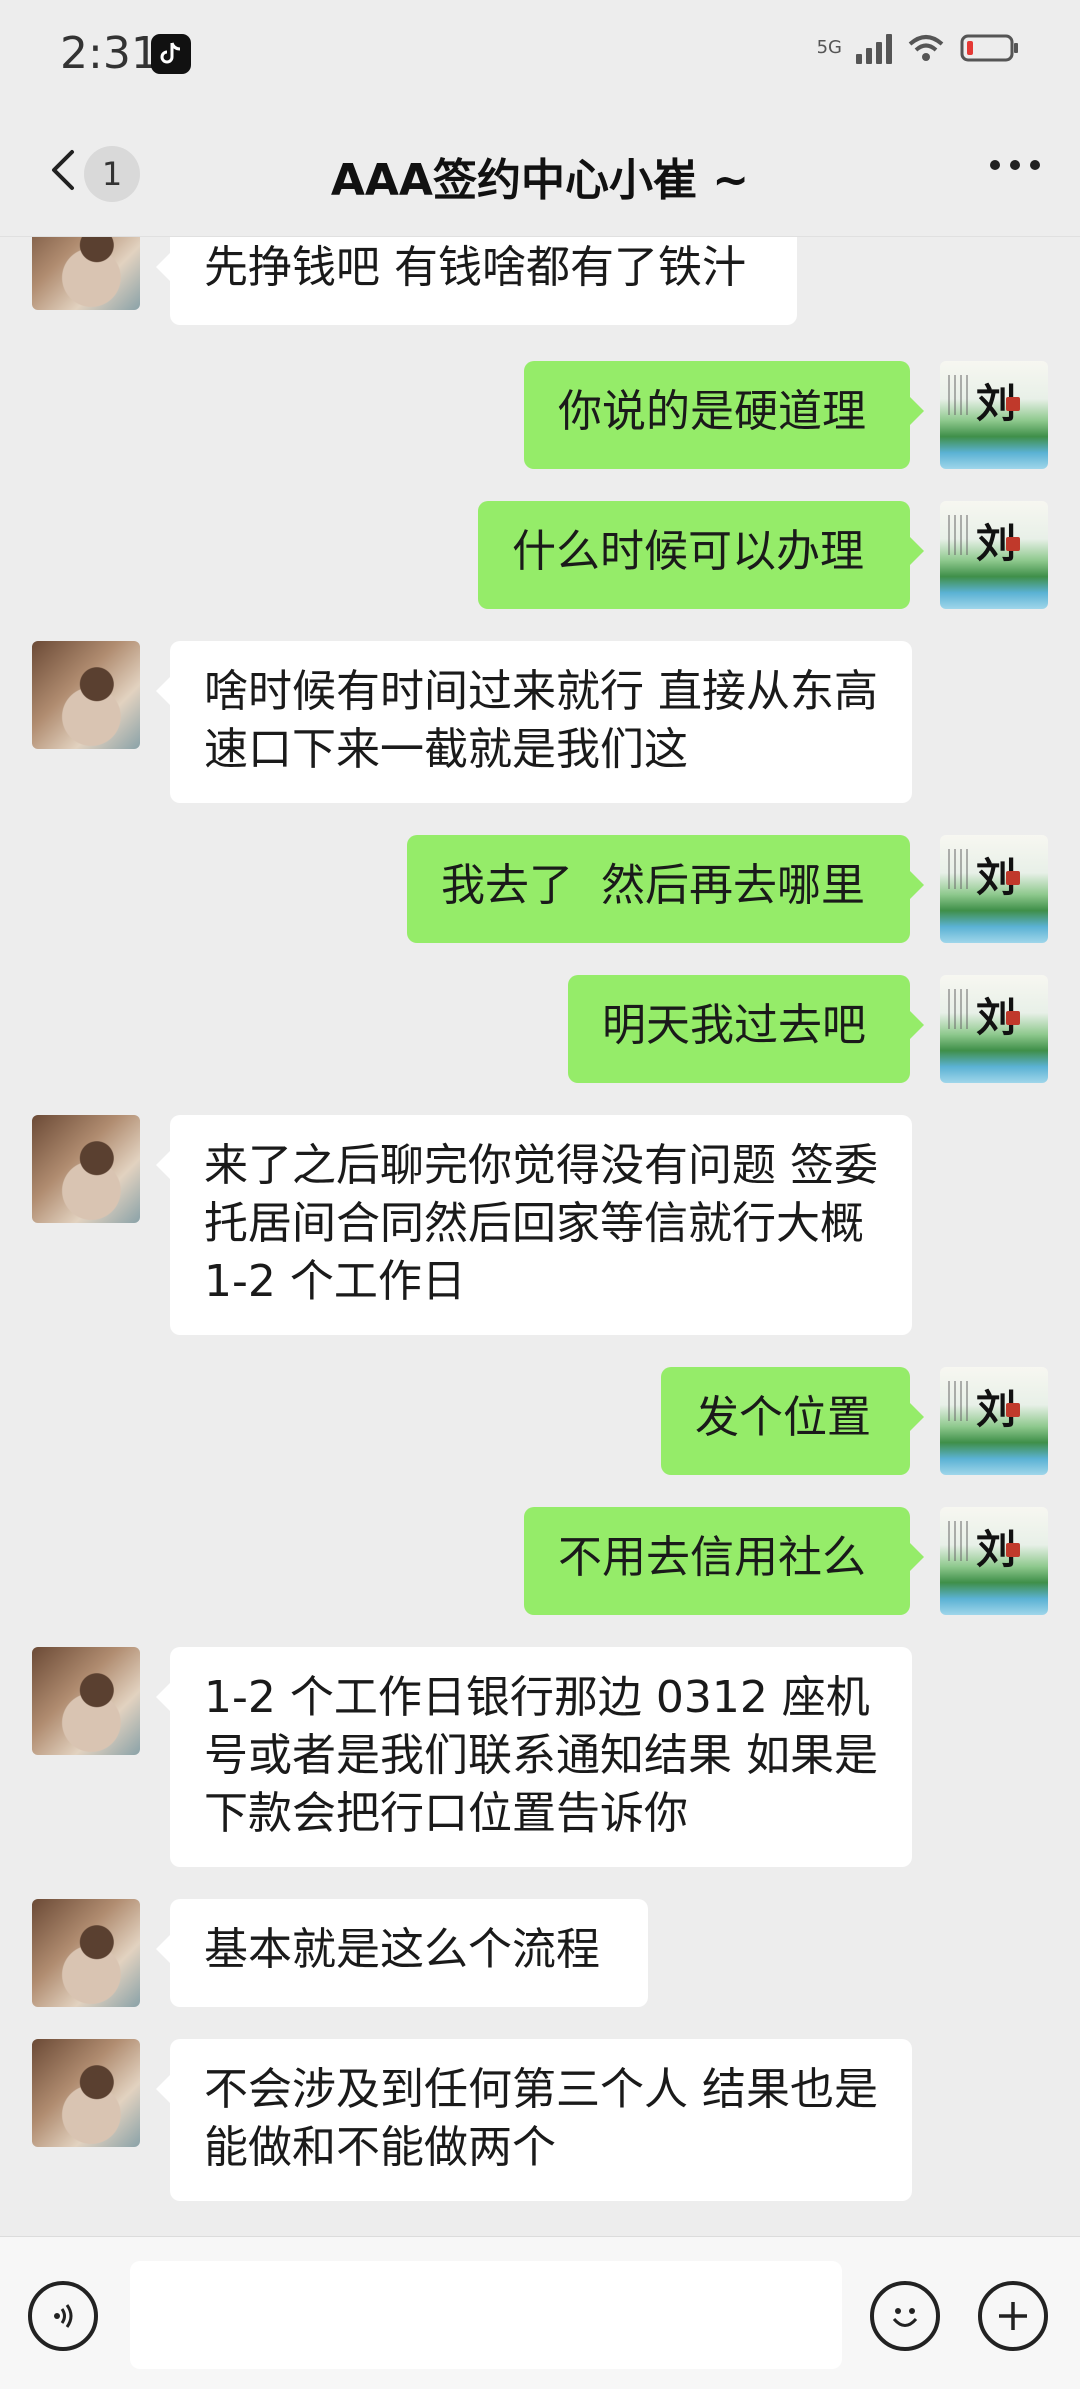  Describe the element at coordinates (534, 722) in the screenshot. I see `received-message: 啥时候有时间过来就行 直接从东高速口下来一截就是我们这` at that location.